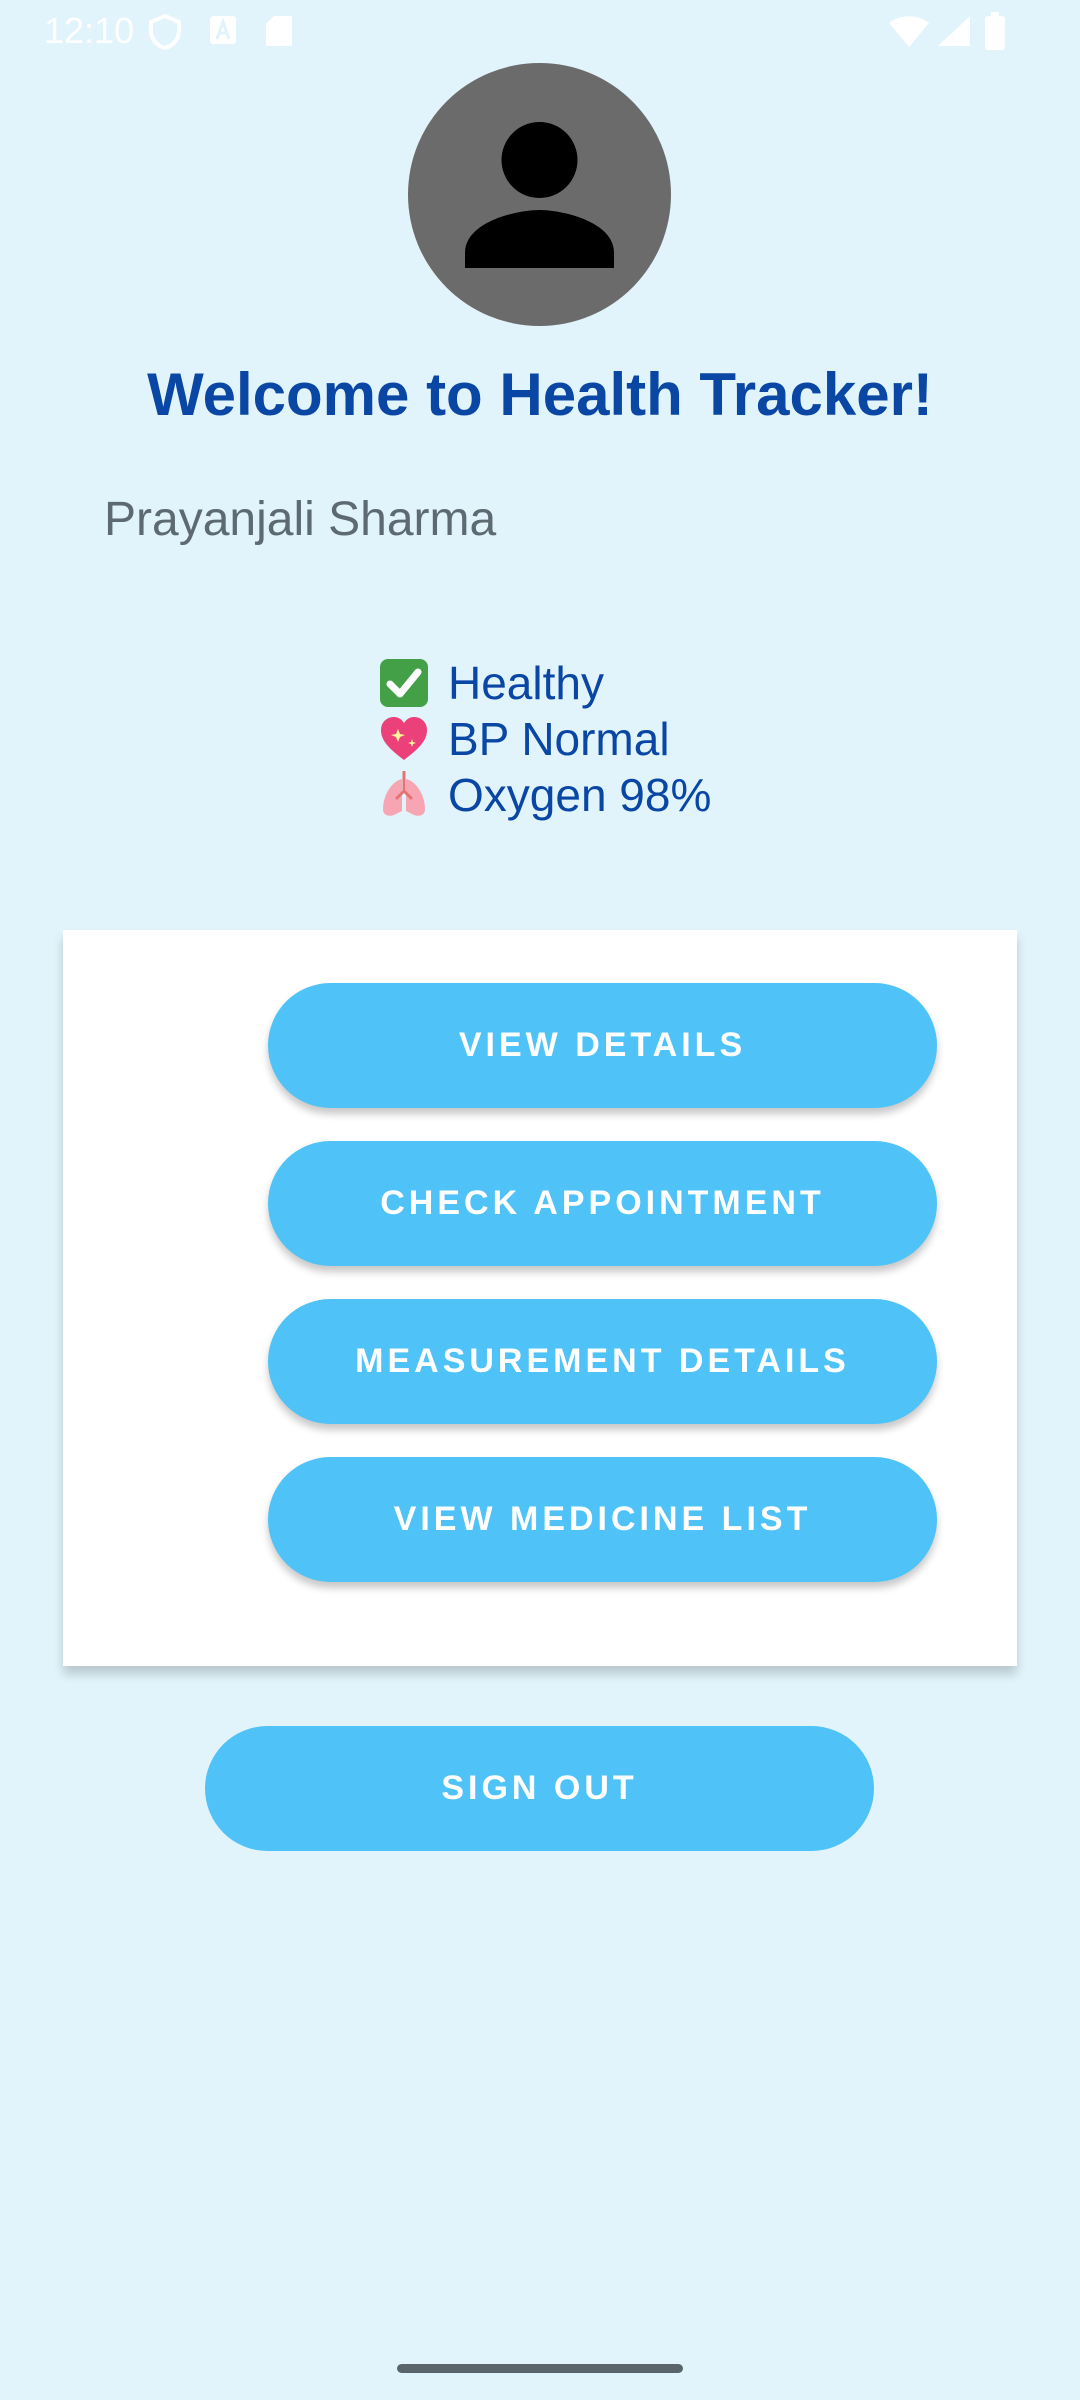 The width and height of the screenshot is (1080, 2400). Describe the element at coordinates (539, 1788) in the screenshot. I see `sign-out-button: SIGN OUT` at that location.